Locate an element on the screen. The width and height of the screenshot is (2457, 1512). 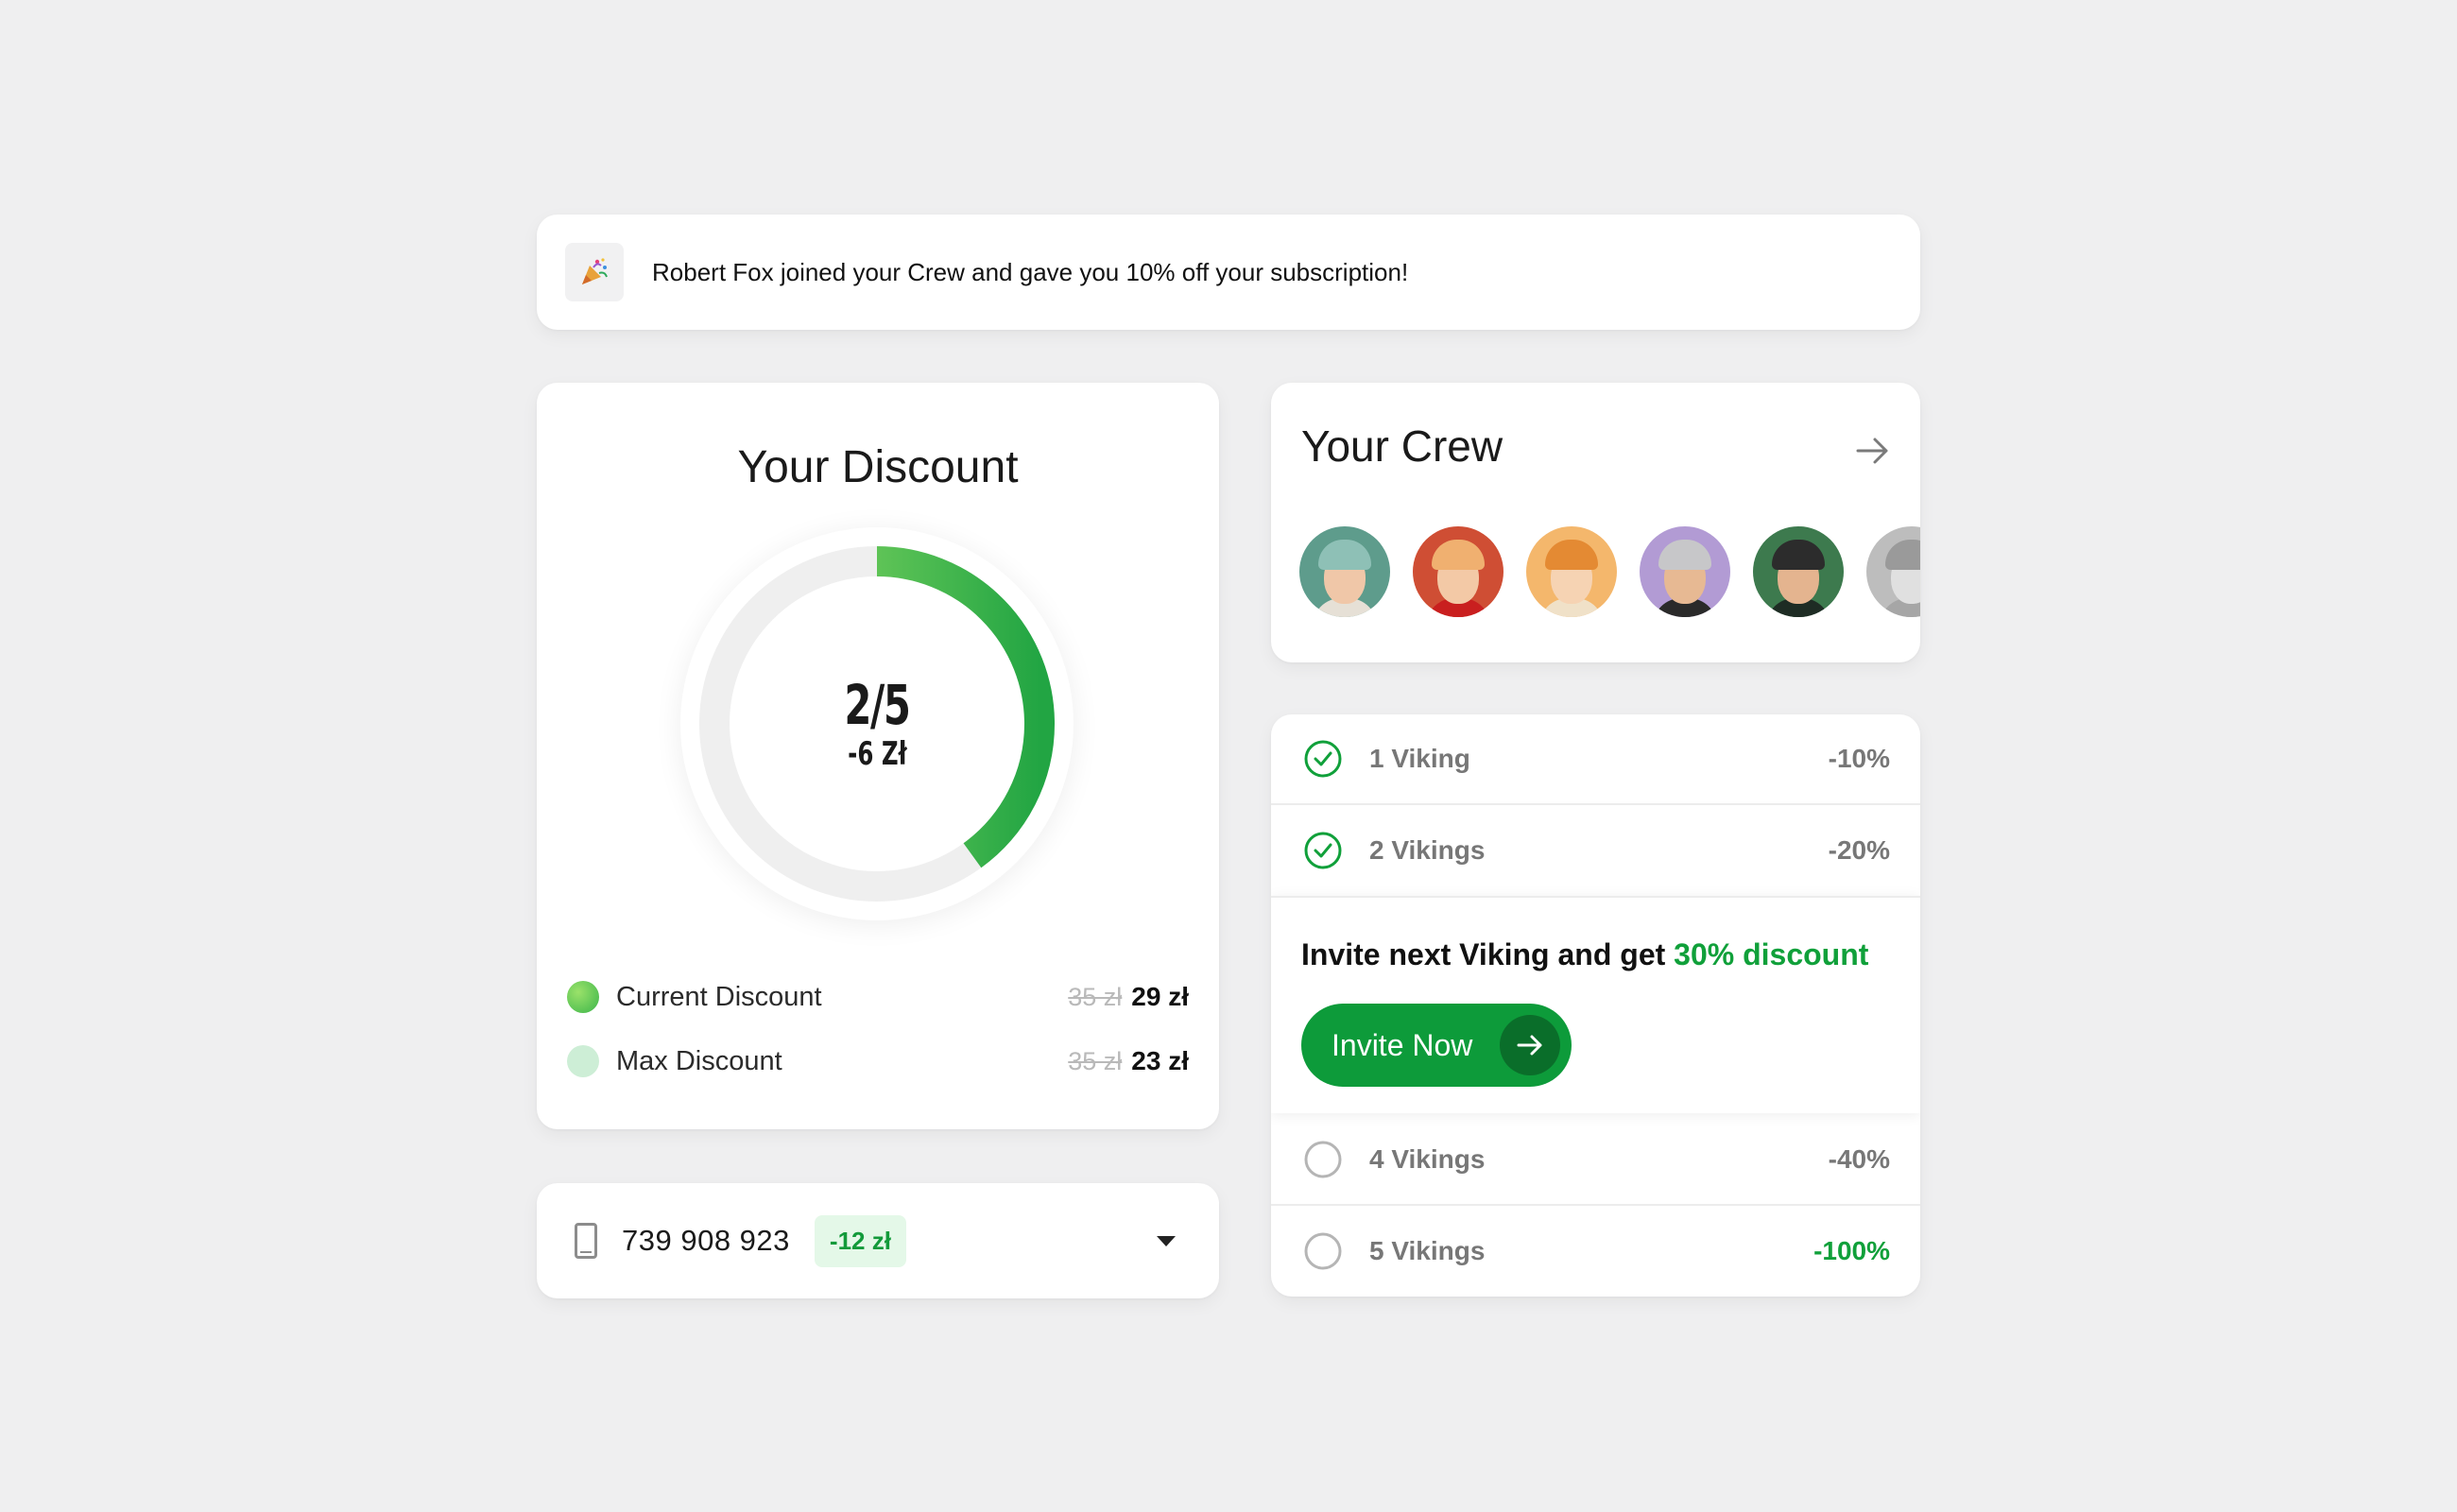
invite-text: Invite next Viking and get 30% discount is located at coordinates (1584, 954).